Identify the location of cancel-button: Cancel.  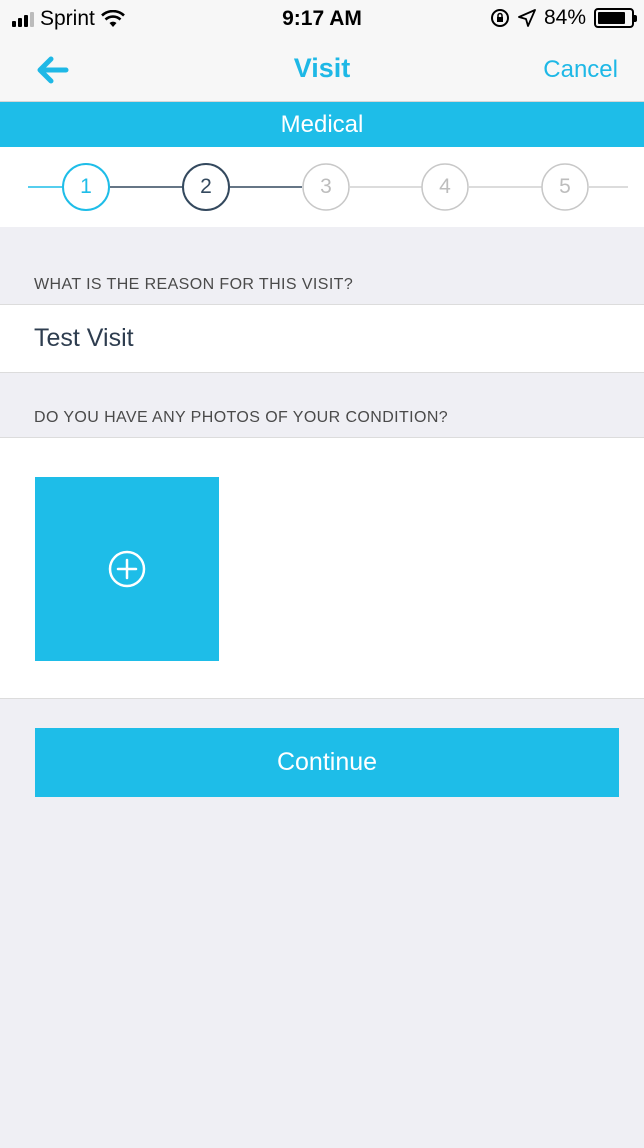
(580, 70).